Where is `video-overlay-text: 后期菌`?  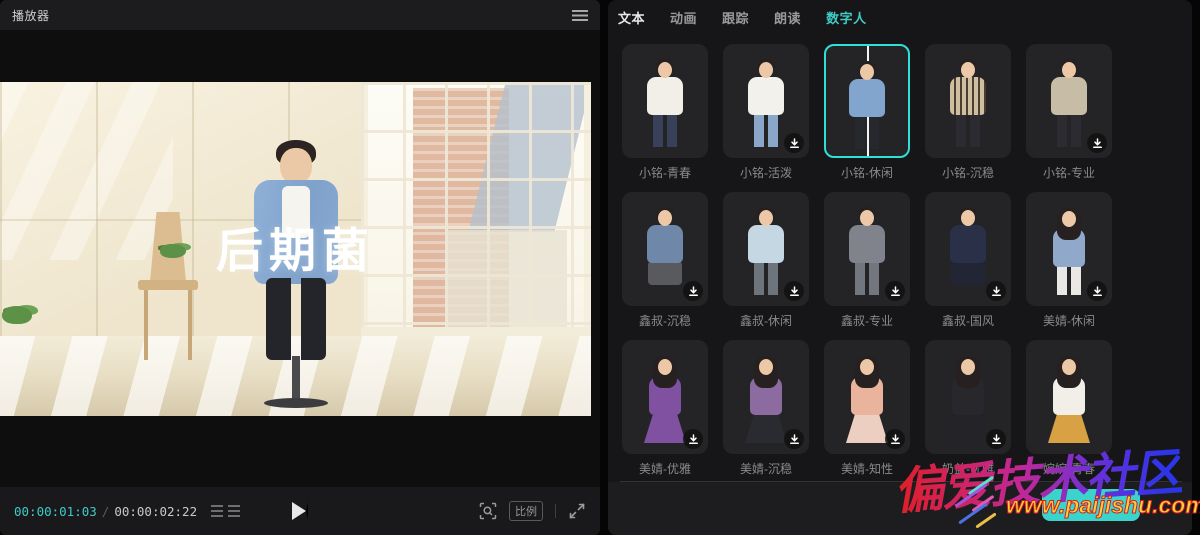 video-overlay-text: 后期菌 is located at coordinates (295, 246).